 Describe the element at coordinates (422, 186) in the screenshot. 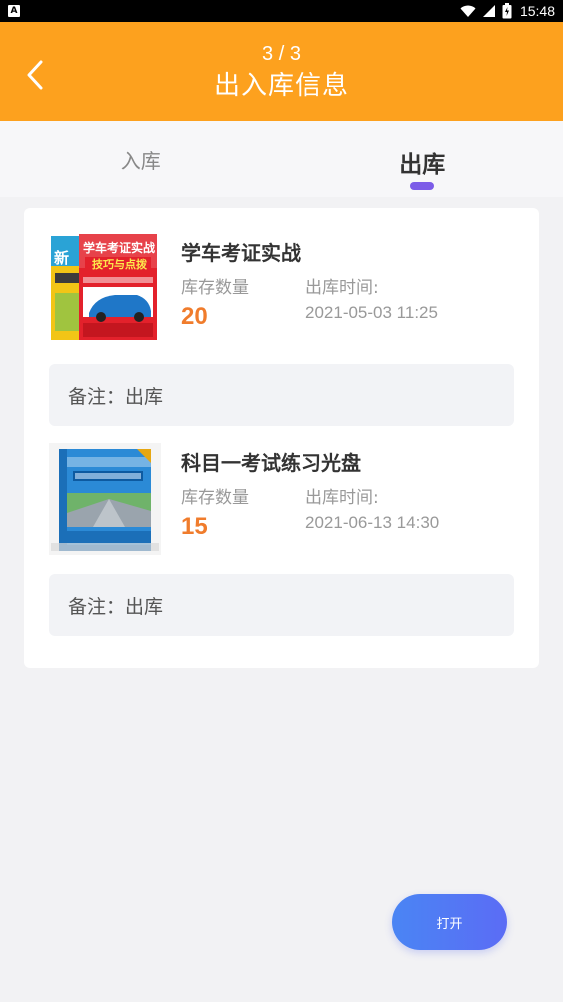

I see `tab-active-indicator` at that location.